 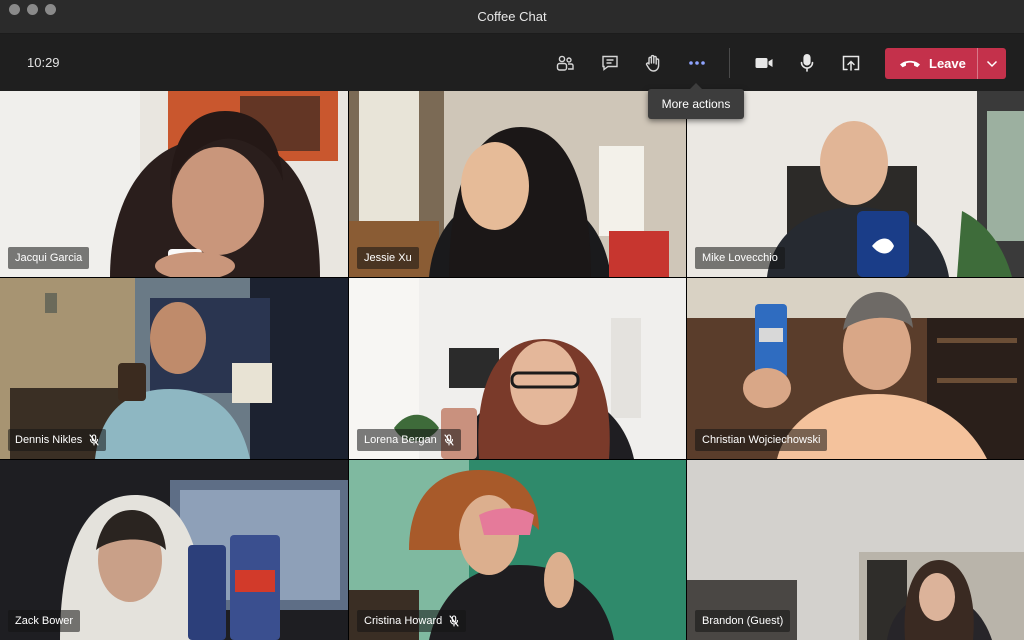 I want to click on video-tile: Dennis Nikles, so click(x=174, y=368).